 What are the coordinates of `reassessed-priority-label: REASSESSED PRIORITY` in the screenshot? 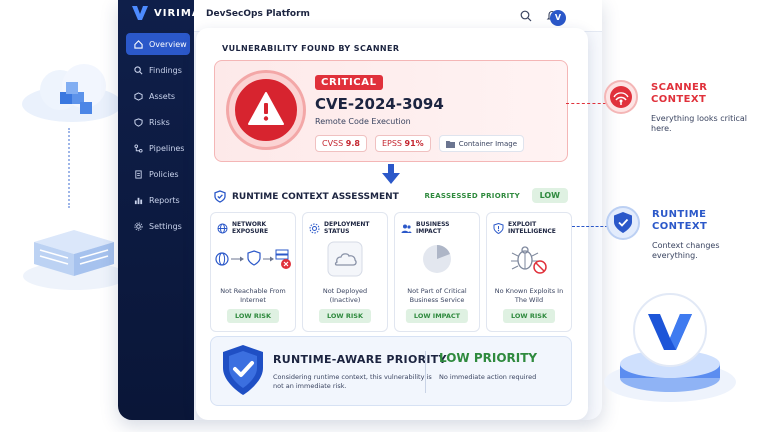 It's located at (472, 196).